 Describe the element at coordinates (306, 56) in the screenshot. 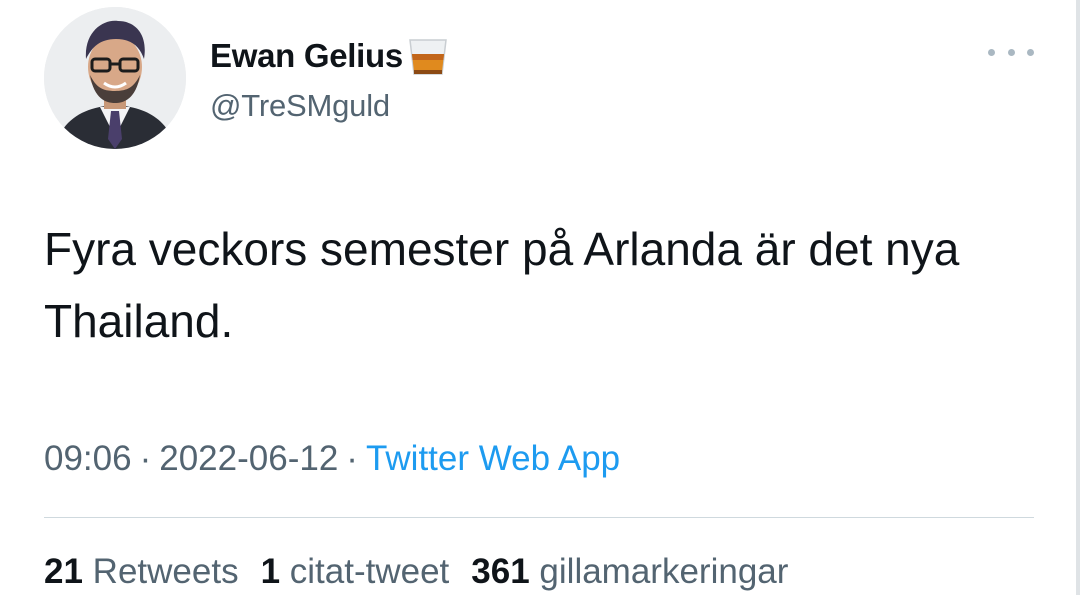

I see `display-name: Ewan Gelius` at that location.